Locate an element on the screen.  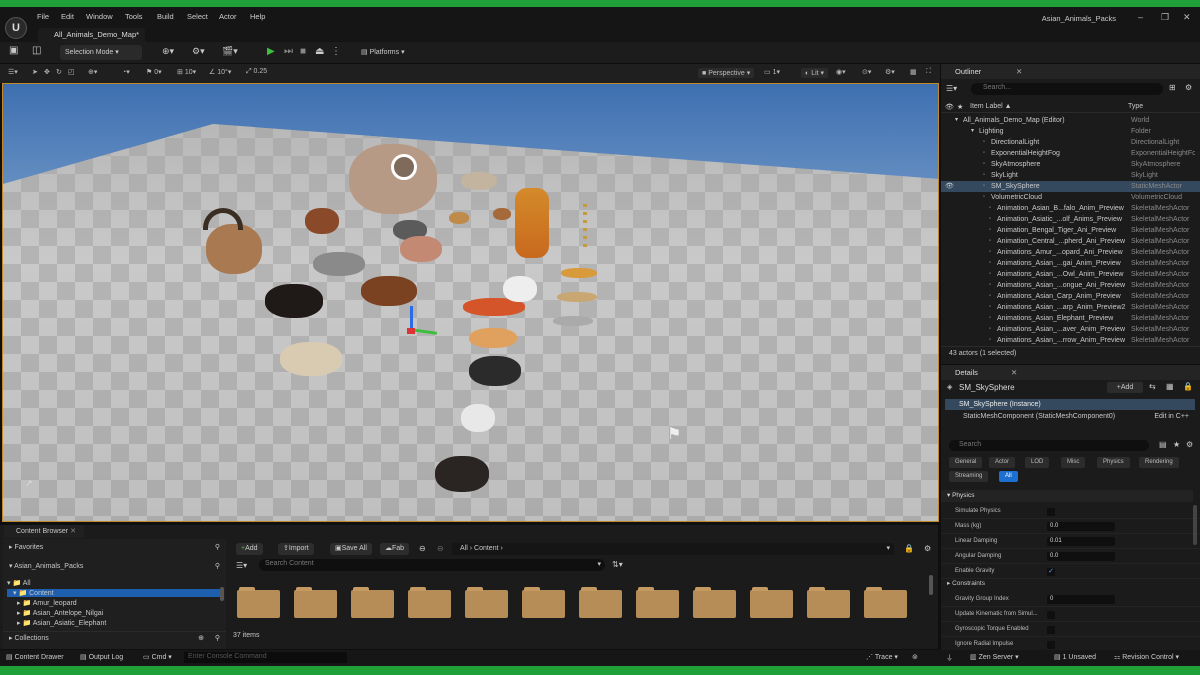
viewport-options-icon: ☰▾ is located at coordinates (13, 72).